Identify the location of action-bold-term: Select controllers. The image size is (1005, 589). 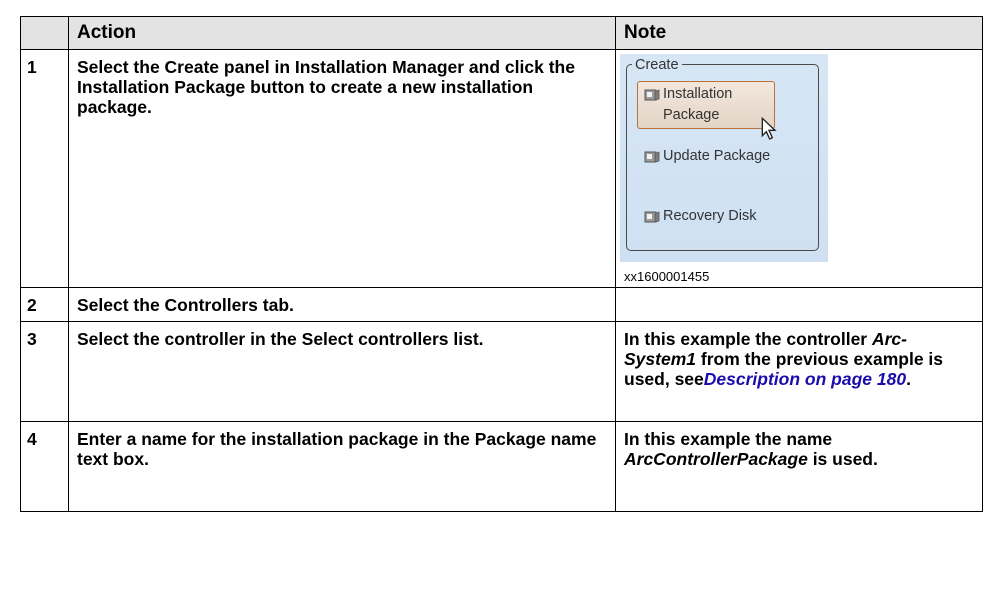
(375, 339).